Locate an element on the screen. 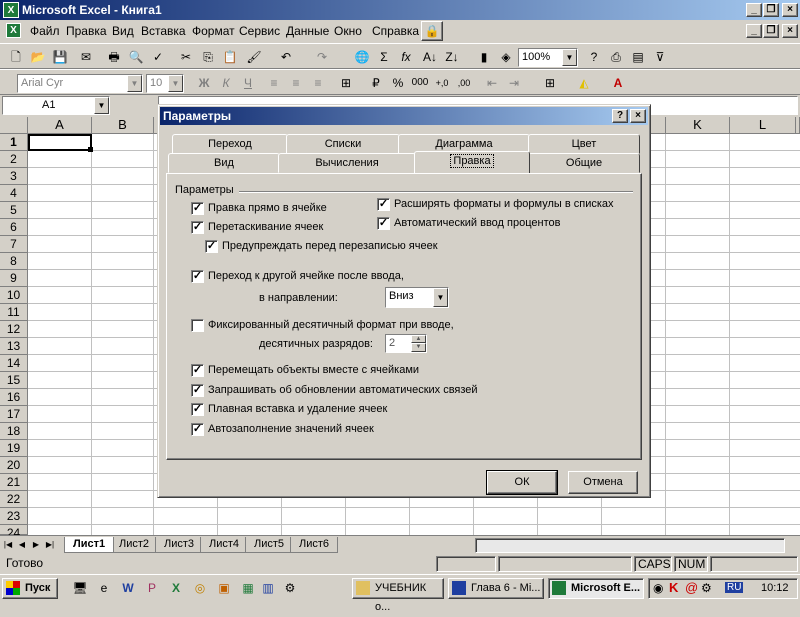 This screenshot has width=800, height=617. redo-icon: ↷ is located at coordinates (322, 57).